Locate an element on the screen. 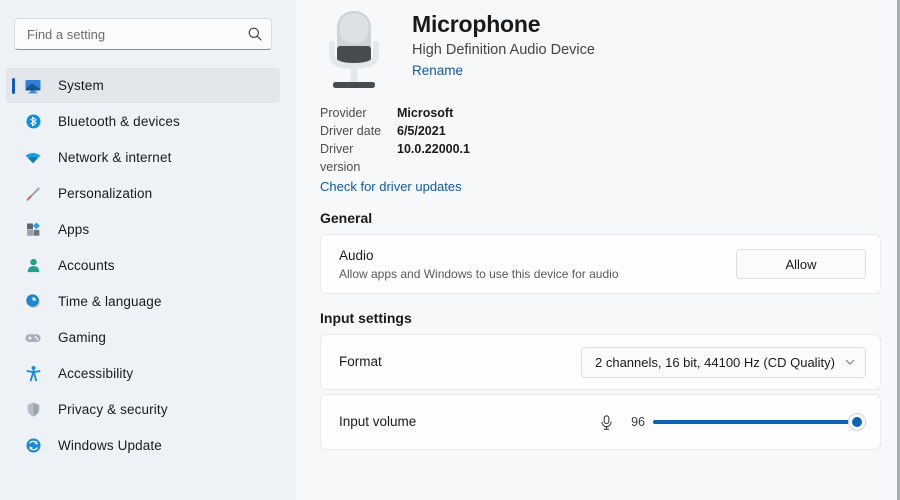 This screenshot has width=900, height=500. page-title: Microphone is located at coordinates (476, 24).